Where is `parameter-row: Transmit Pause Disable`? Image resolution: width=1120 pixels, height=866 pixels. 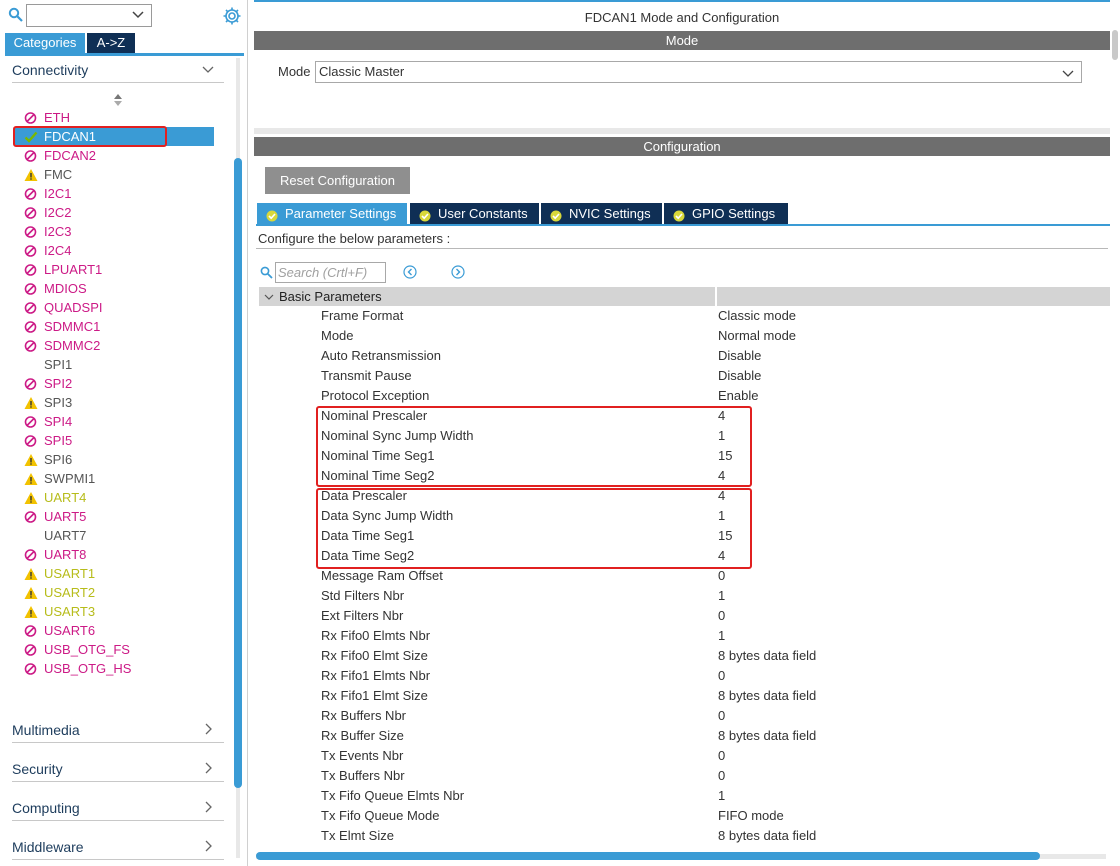 parameter-row: Transmit Pause Disable is located at coordinates (684, 376).